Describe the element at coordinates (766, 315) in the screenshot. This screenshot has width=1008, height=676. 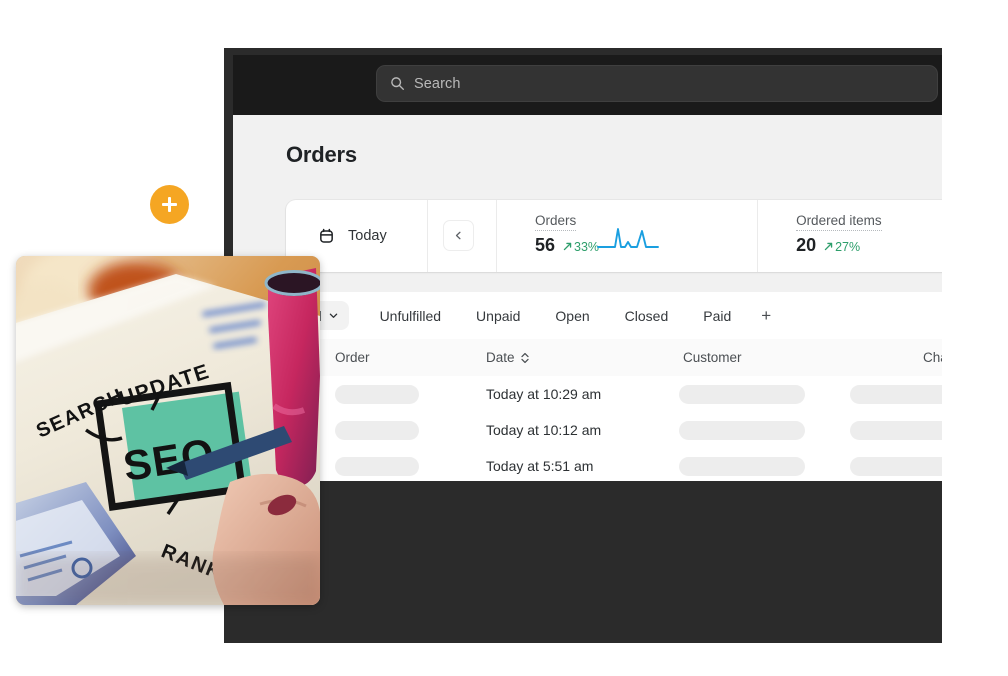
I see `add-tab-button: +` at that location.